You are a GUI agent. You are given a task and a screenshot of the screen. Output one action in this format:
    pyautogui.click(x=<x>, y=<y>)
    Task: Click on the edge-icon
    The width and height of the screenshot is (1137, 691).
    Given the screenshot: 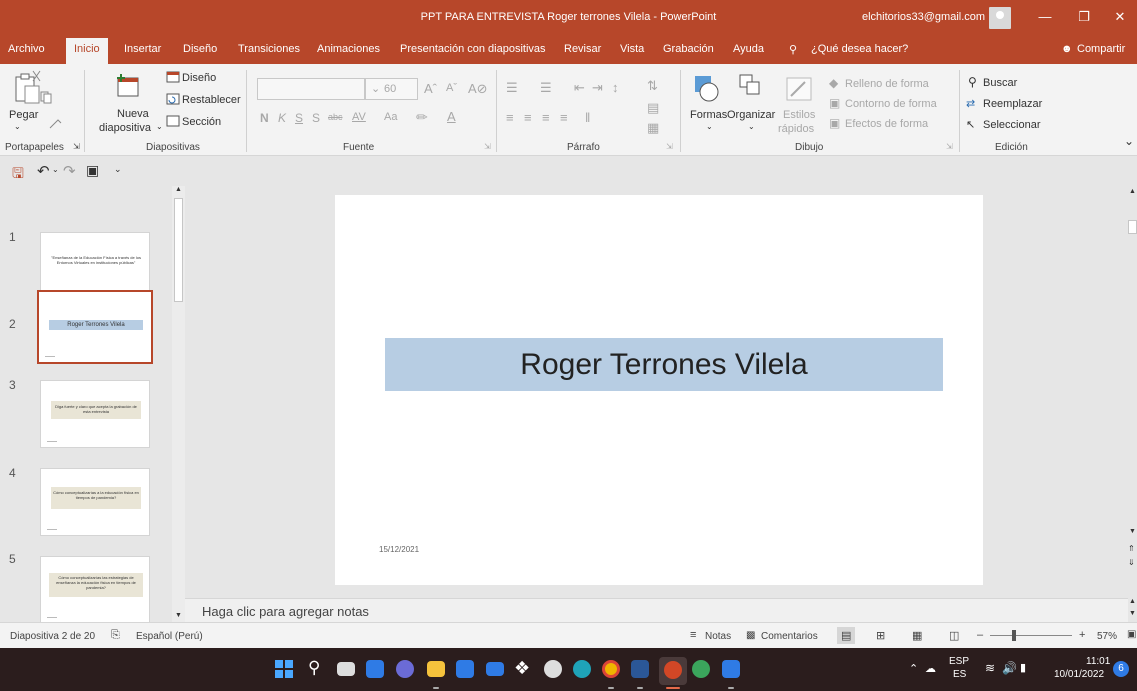 What is the action you would take?
    pyautogui.click(x=582, y=669)
    